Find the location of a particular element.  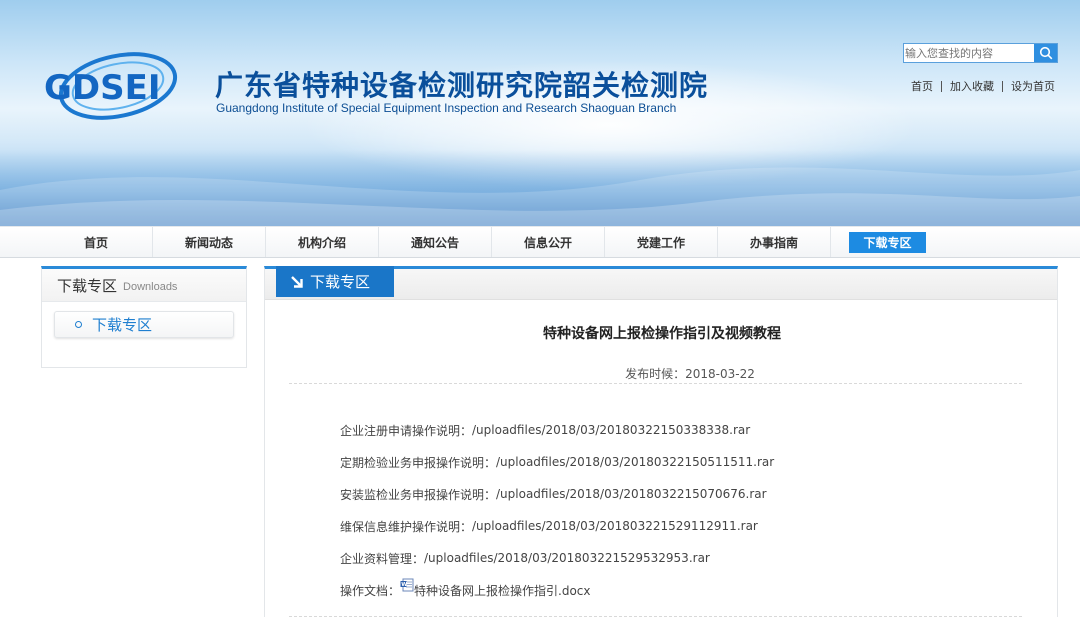

article-meta: 发布时候：2018-03-22 is located at coordinates (662, 373).